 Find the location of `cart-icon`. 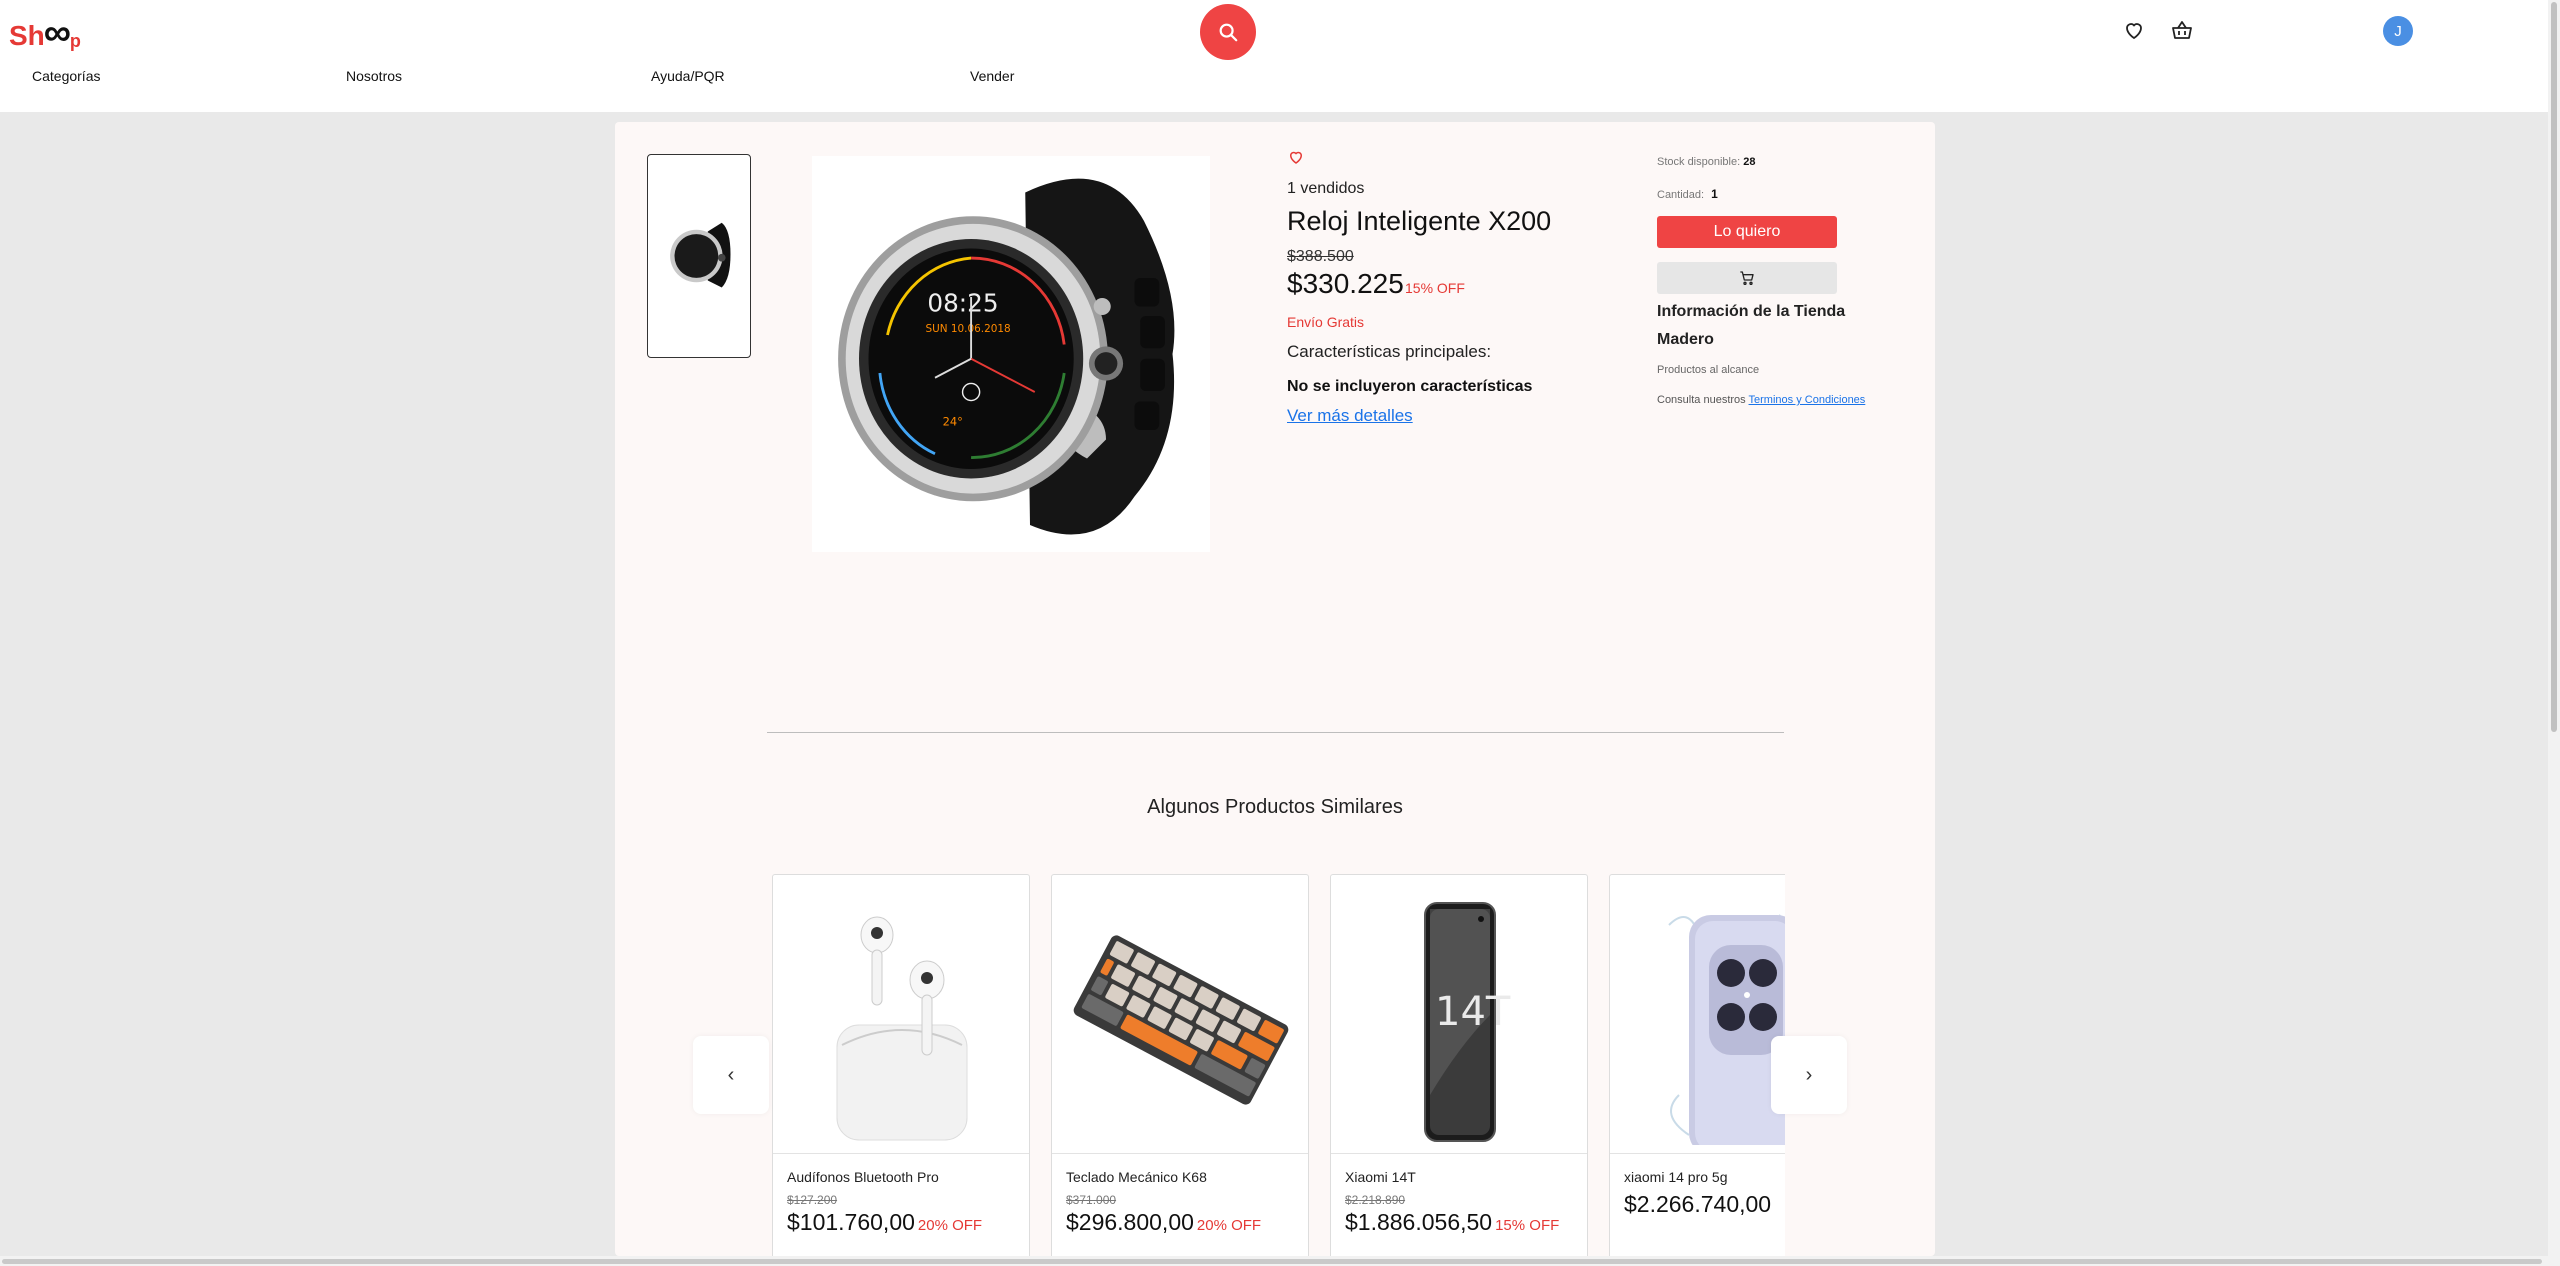

cart-icon is located at coordinates (1747, 278).